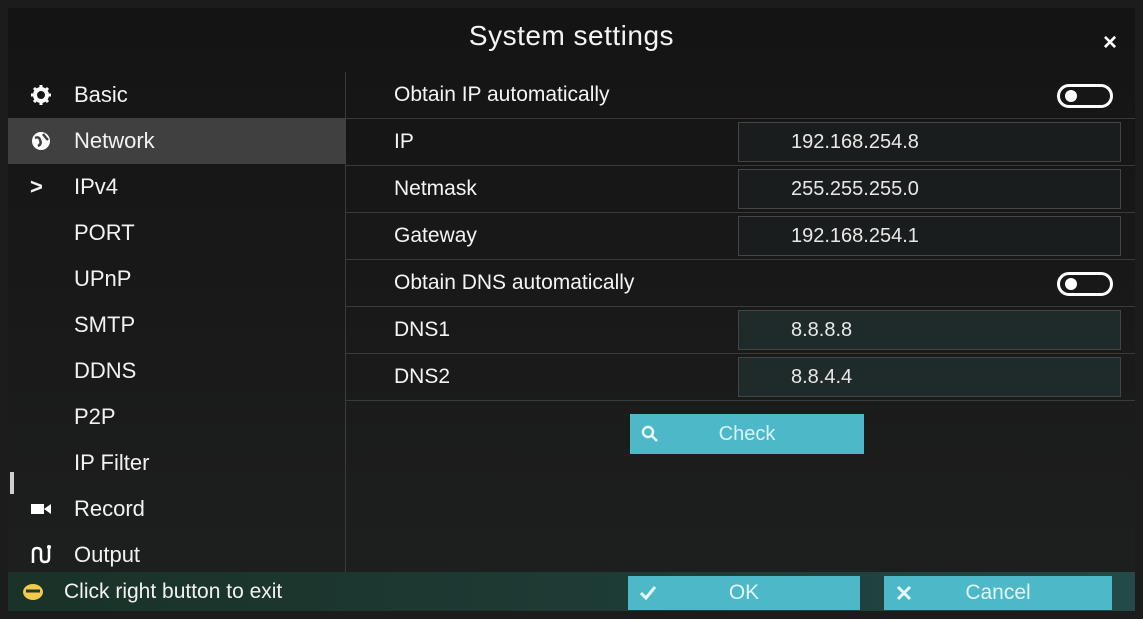 Image resolution: width=1143 pixels, height=619 pixels. Describe the element at coordinates (404, 141) in the screenshot. I see `ip-label: IP` at that location.